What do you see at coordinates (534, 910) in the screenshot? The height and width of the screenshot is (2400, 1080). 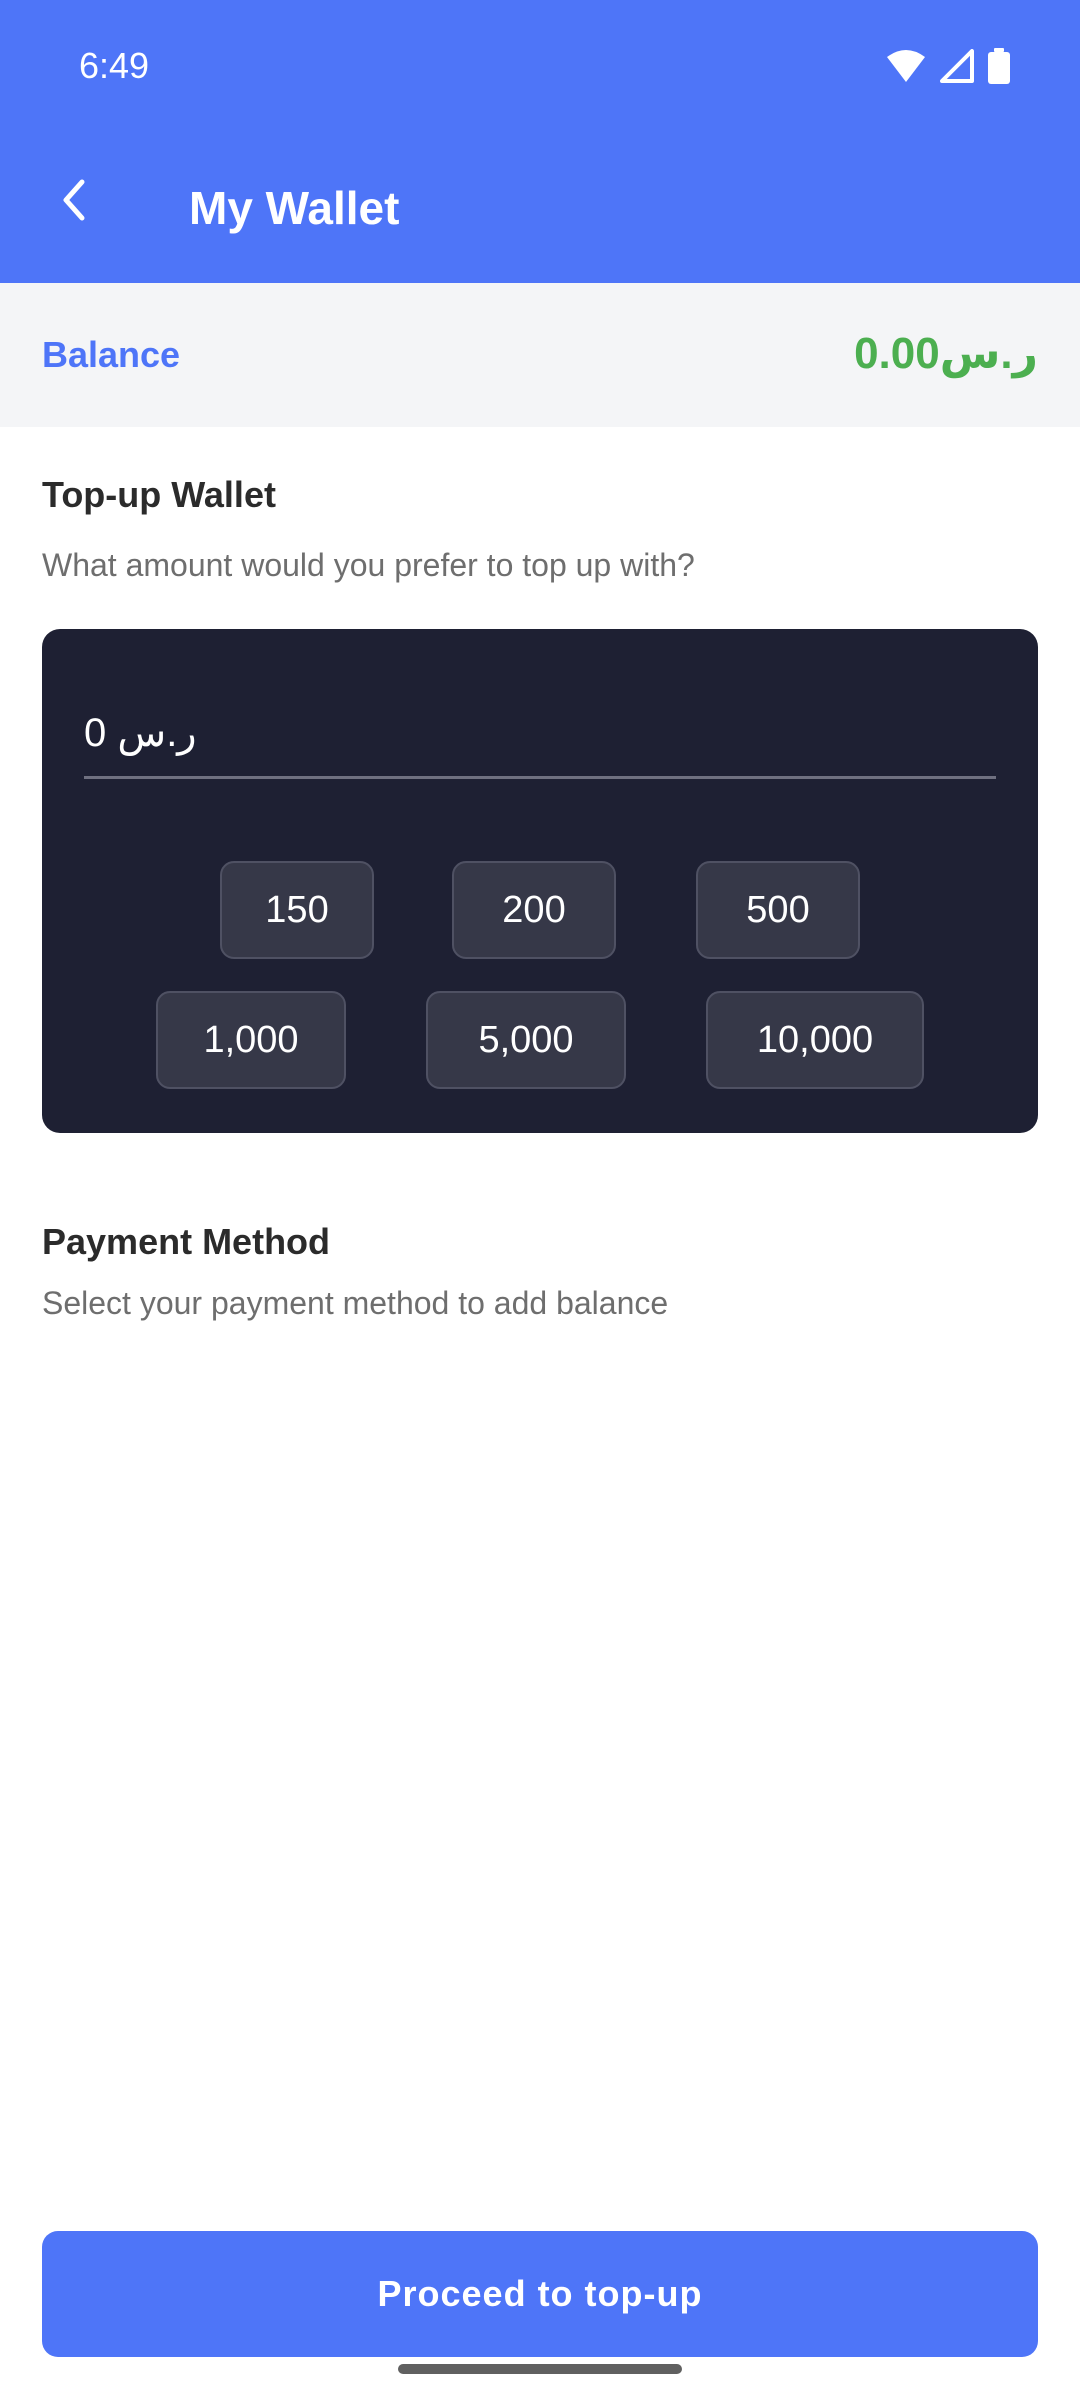 I see `preset-amount-button: 200` at bounding box center [534, 910].